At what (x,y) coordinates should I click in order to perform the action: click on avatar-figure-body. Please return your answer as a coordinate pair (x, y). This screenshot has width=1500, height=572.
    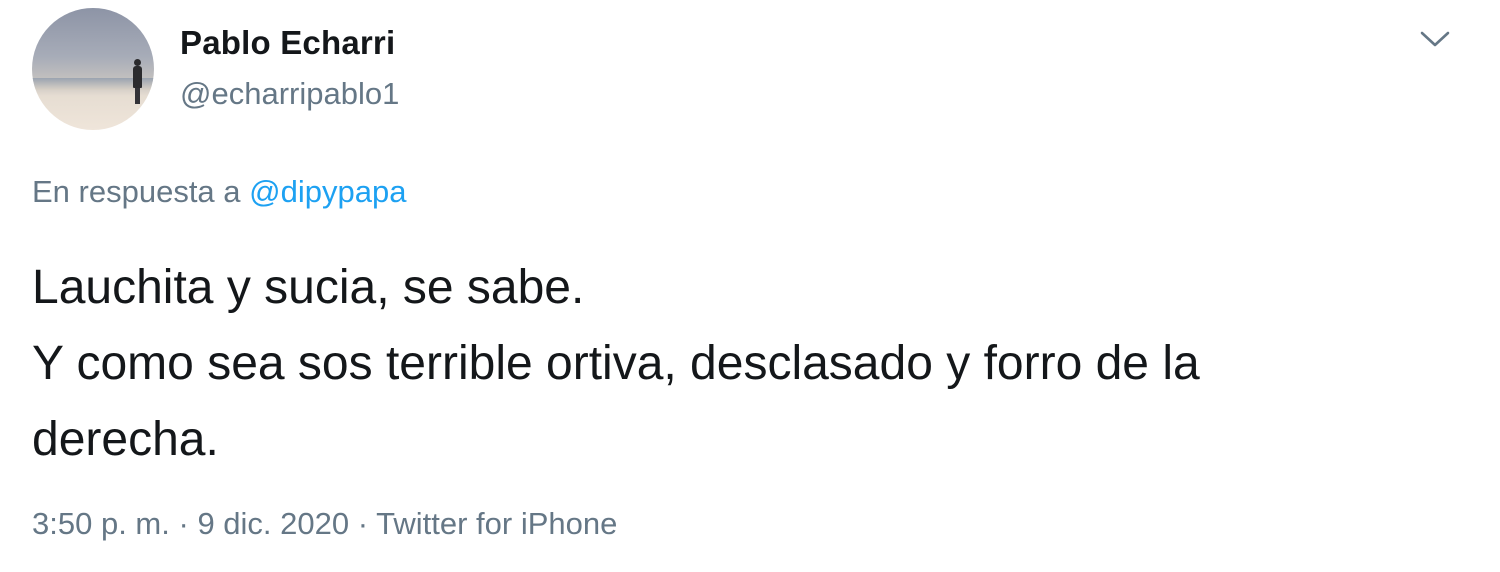
    Looking at the image, I should click on (137, 77).